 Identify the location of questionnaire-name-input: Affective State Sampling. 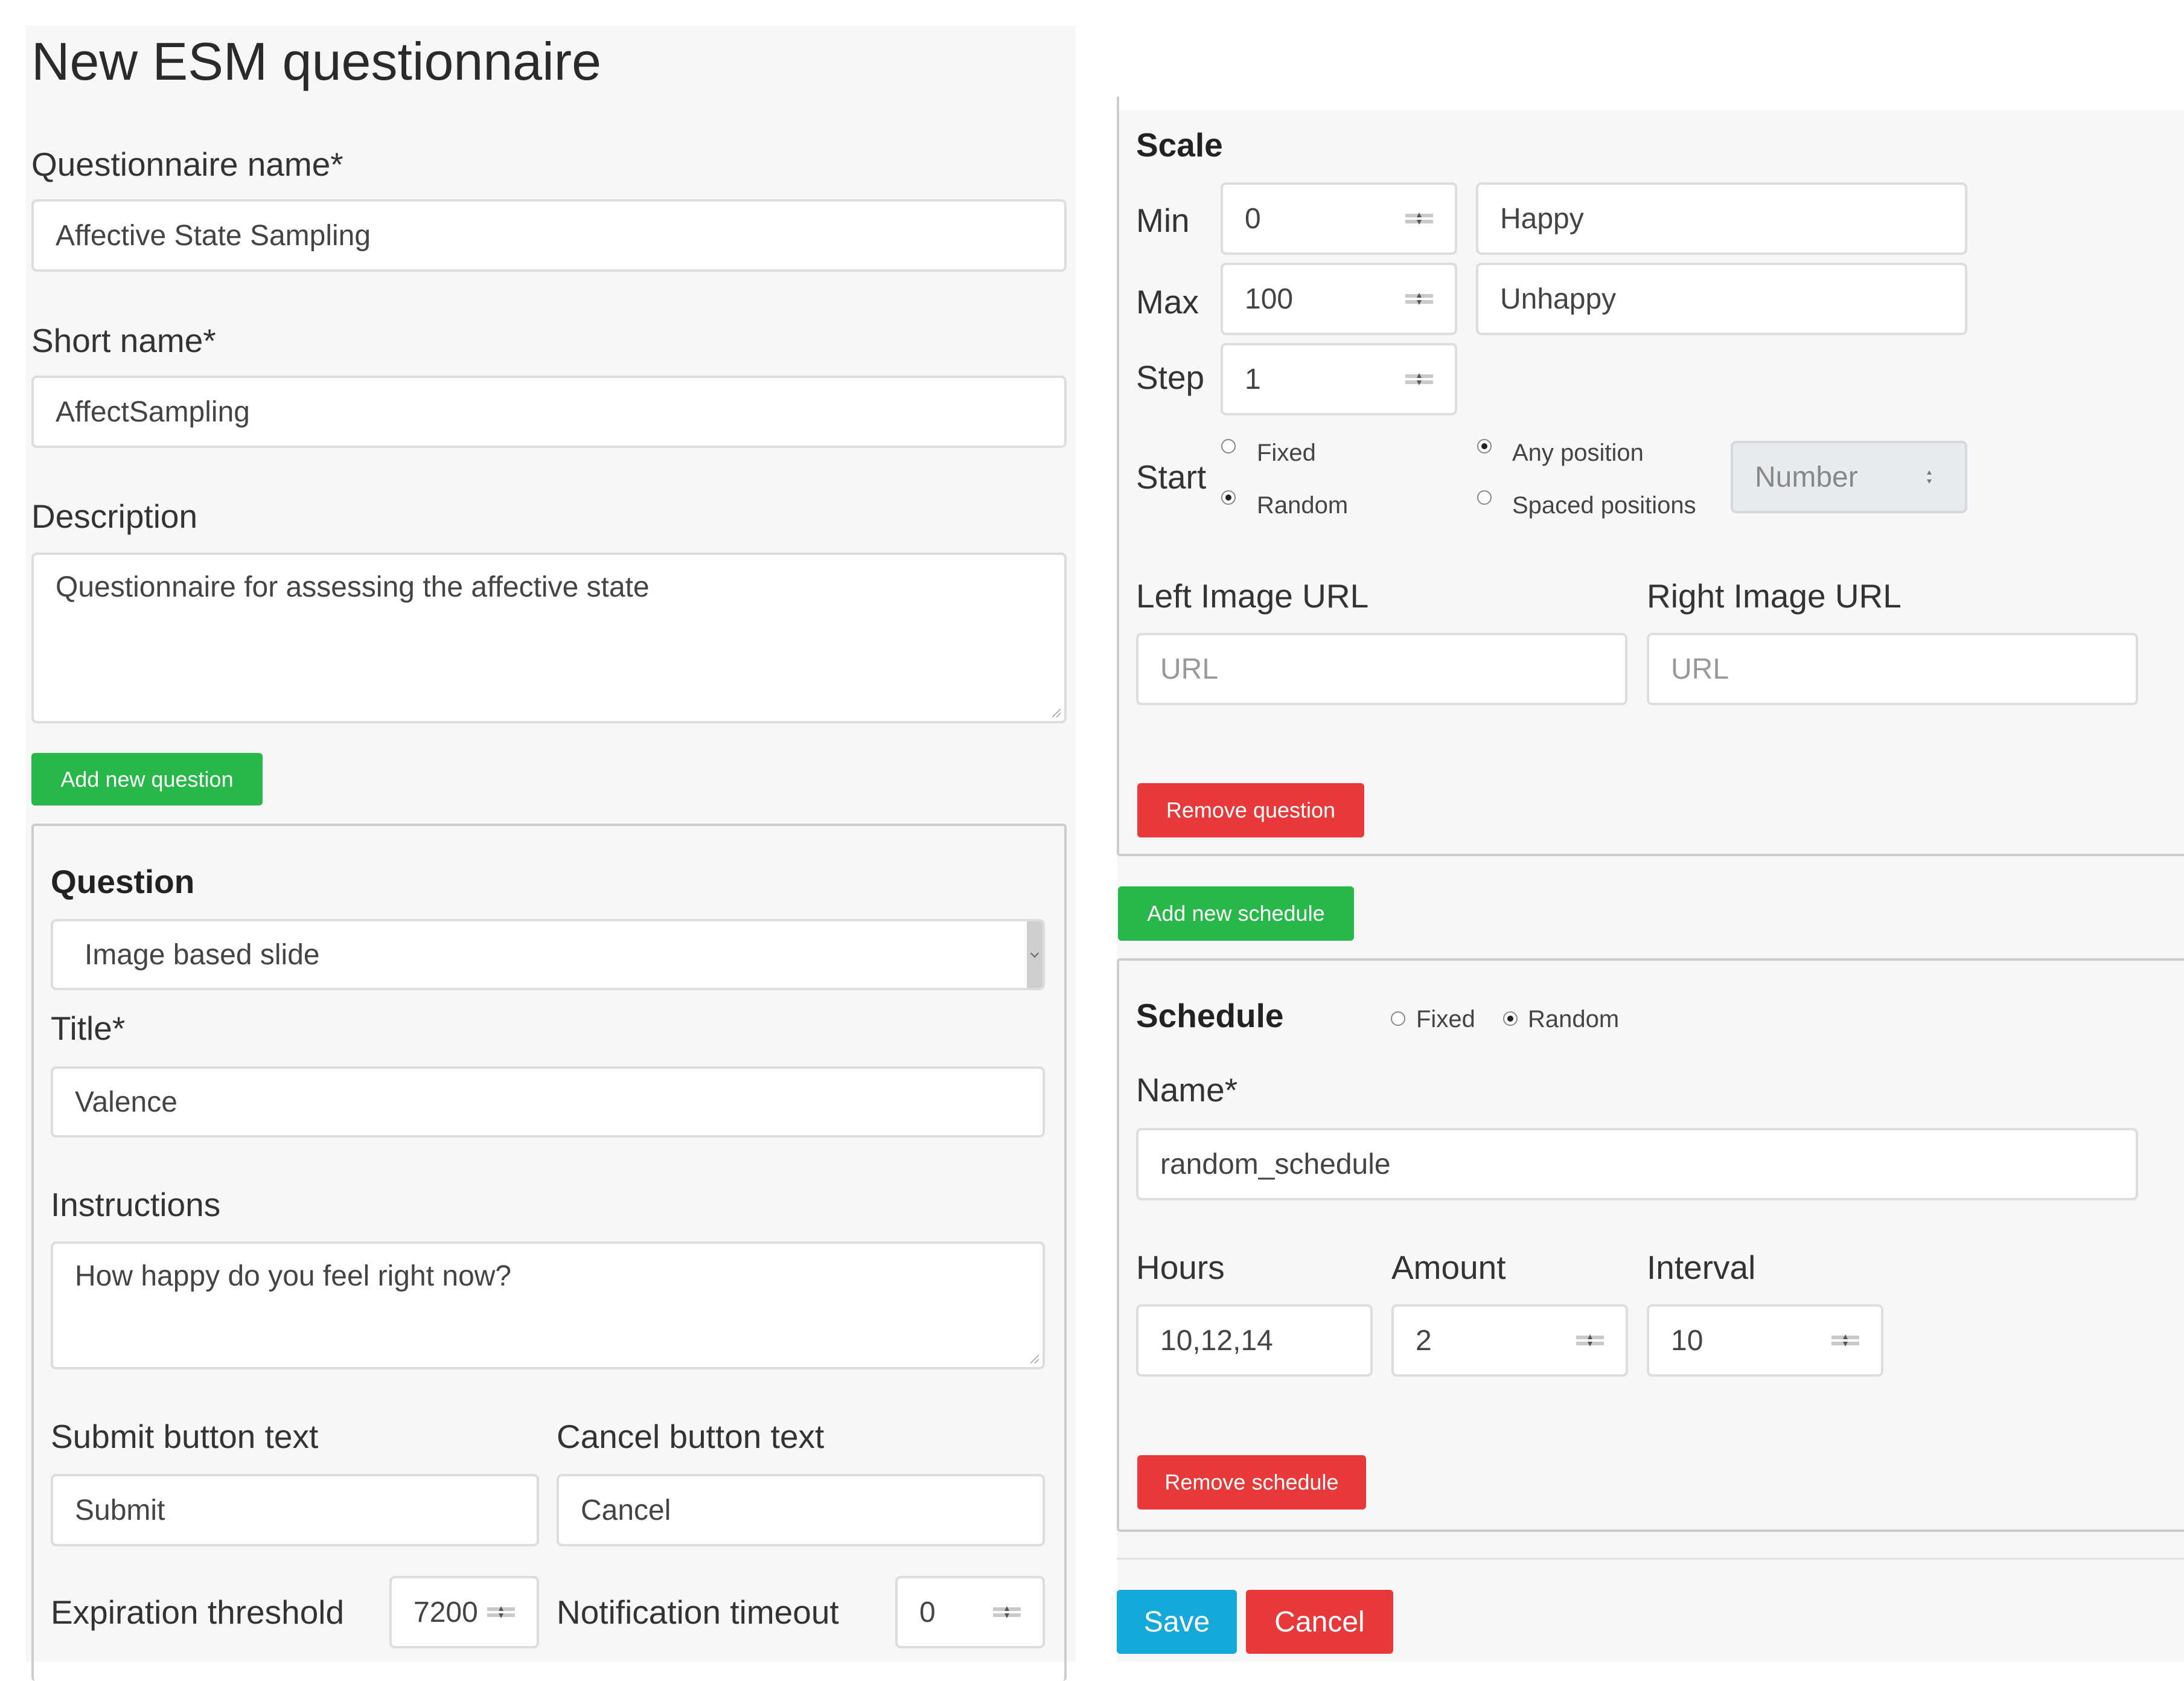
(549, 236).